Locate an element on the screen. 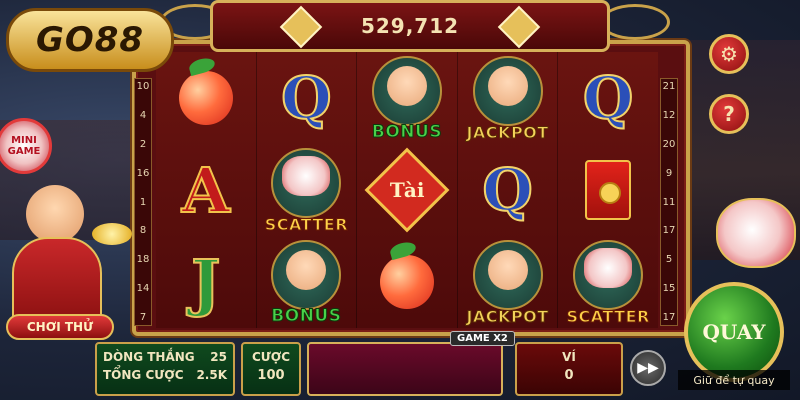 The image size is (800, 400). reel-column: AJ is located at coordinates (206, 190).